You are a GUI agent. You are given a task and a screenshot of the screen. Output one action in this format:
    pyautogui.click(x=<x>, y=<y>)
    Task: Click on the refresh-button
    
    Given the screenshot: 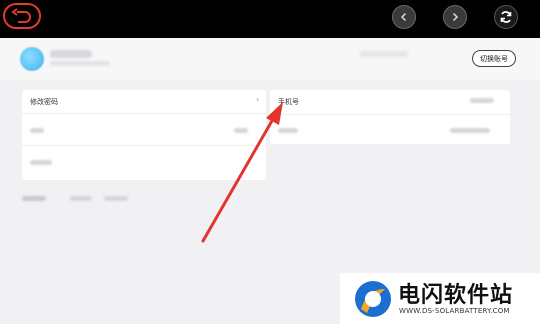 What is the action you would take?
    pyautogui.click(x=506, y=17)
    